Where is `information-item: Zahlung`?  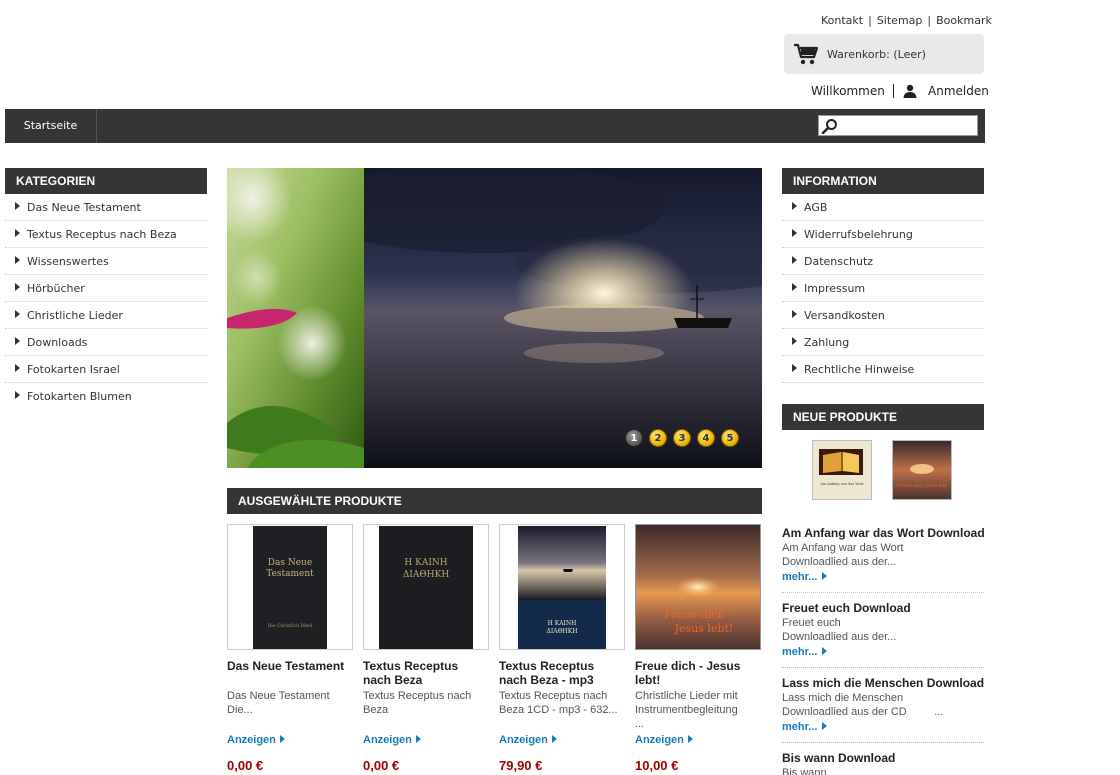 information-item: Zahlung is located at coordinates (883, 342).